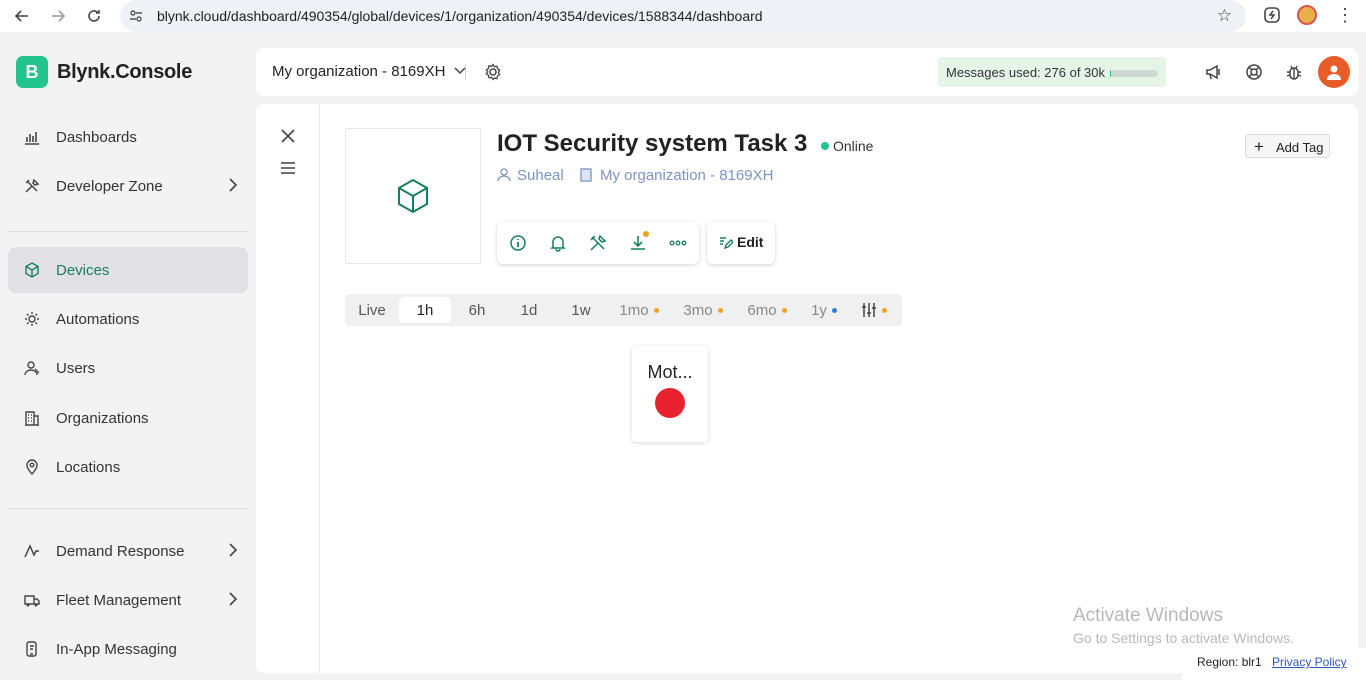 The height and width of the screenshot is (680, 1366). What do you see at coordinates (465, 72) in the screenshot?
I see `header-separator` at bounding box center [465, 72].